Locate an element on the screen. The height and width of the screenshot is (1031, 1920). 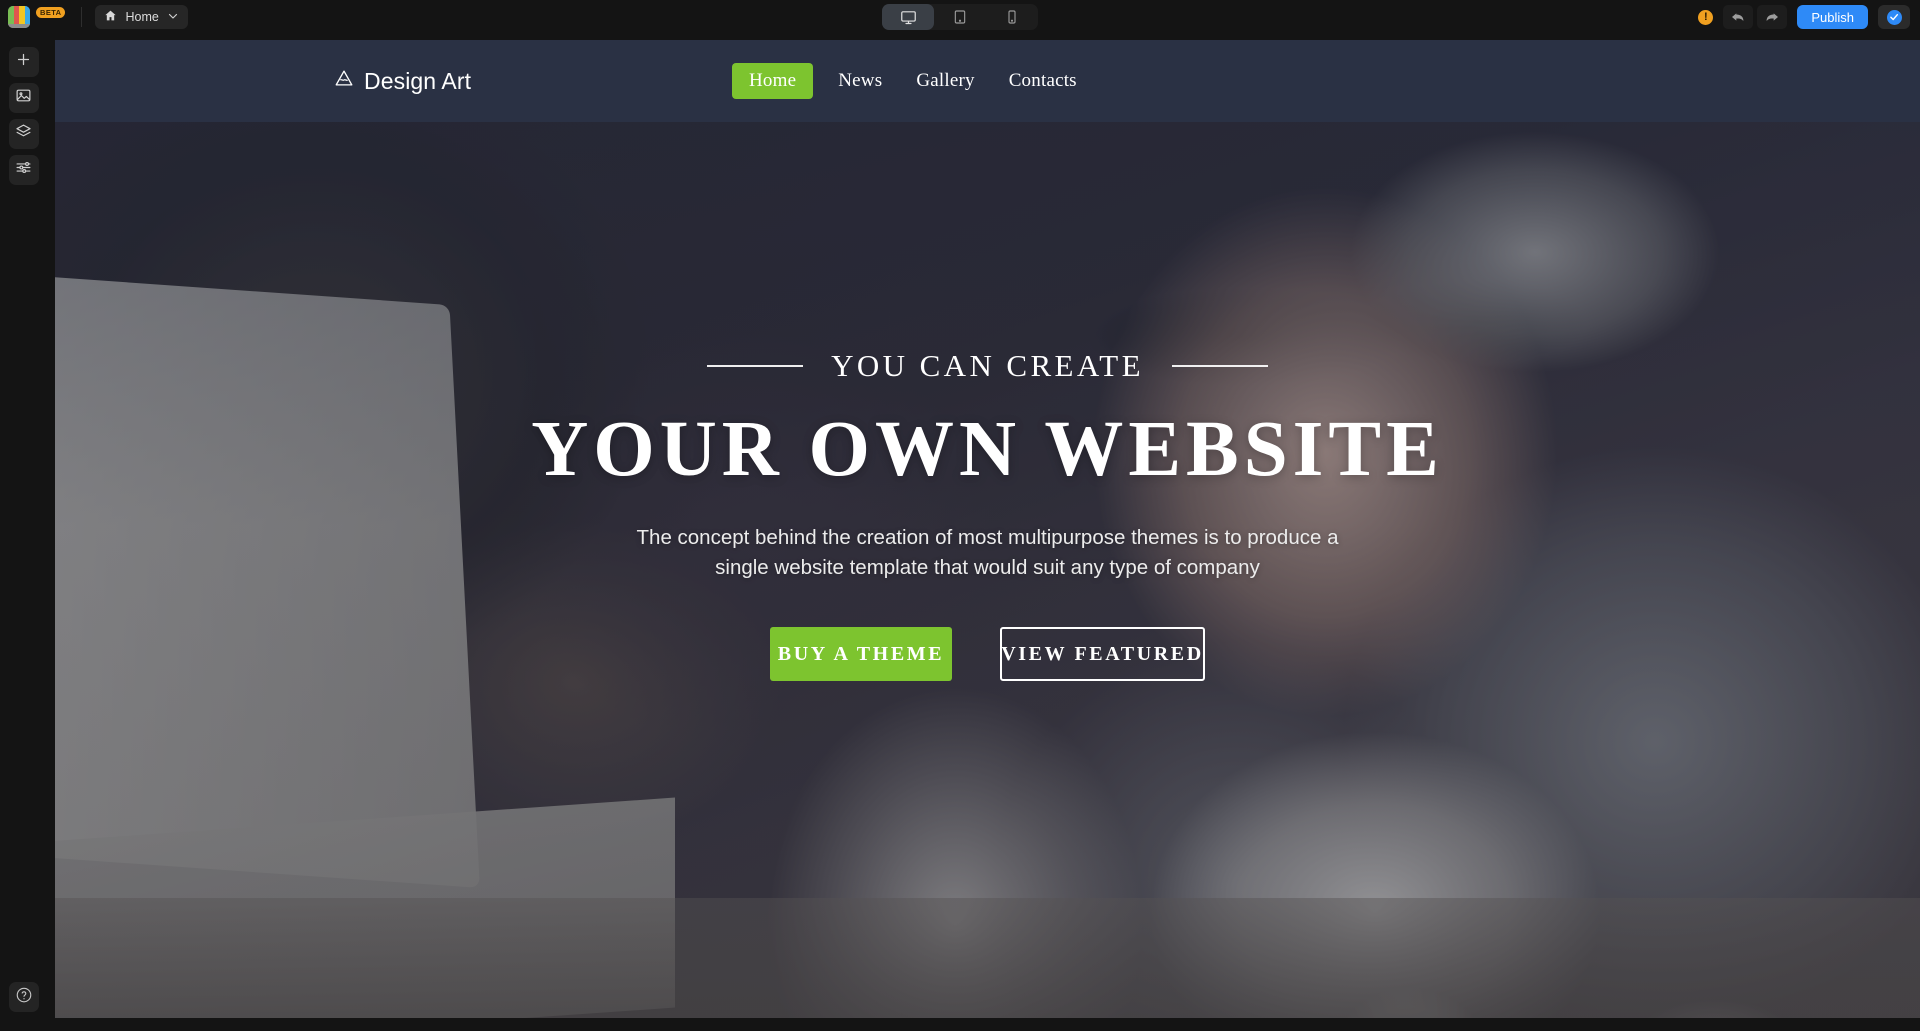
view-featured-button: VIEW FEATURED is located at coordinates (1102, 654).